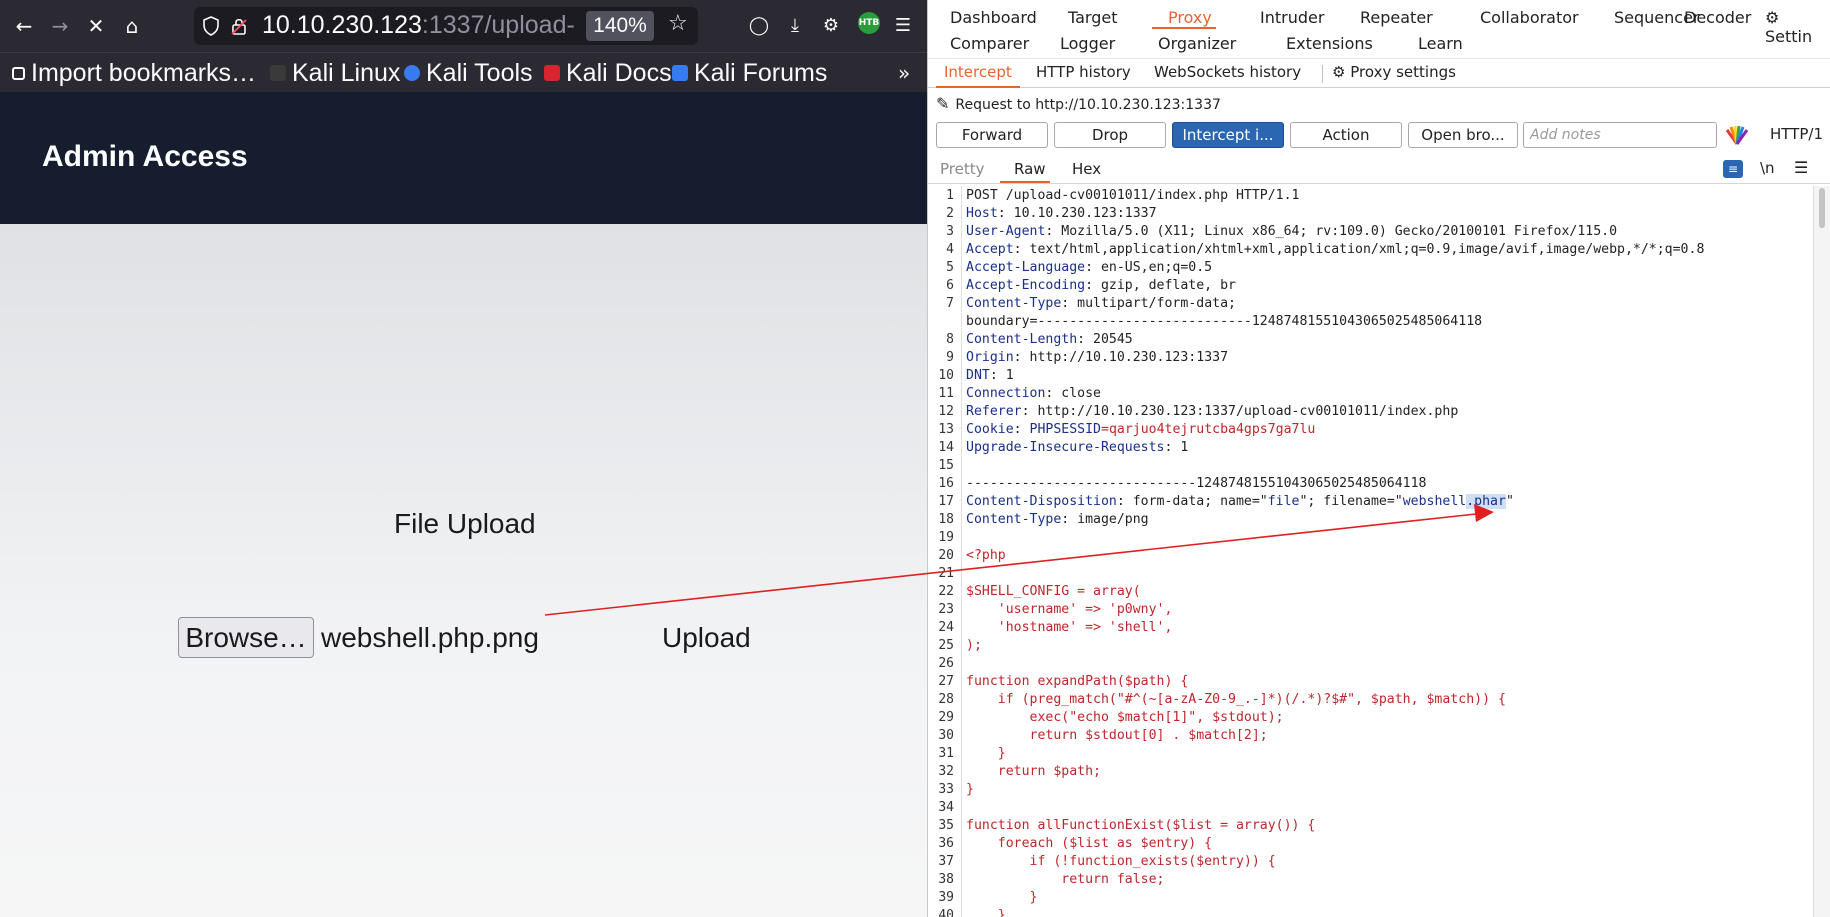 This screenshot has height=917, width=1830. Describe the element at coordinates (1125, 717) in the screenshot. I see `code-line: exec("echo $match[1]", $stdout);` at that location.